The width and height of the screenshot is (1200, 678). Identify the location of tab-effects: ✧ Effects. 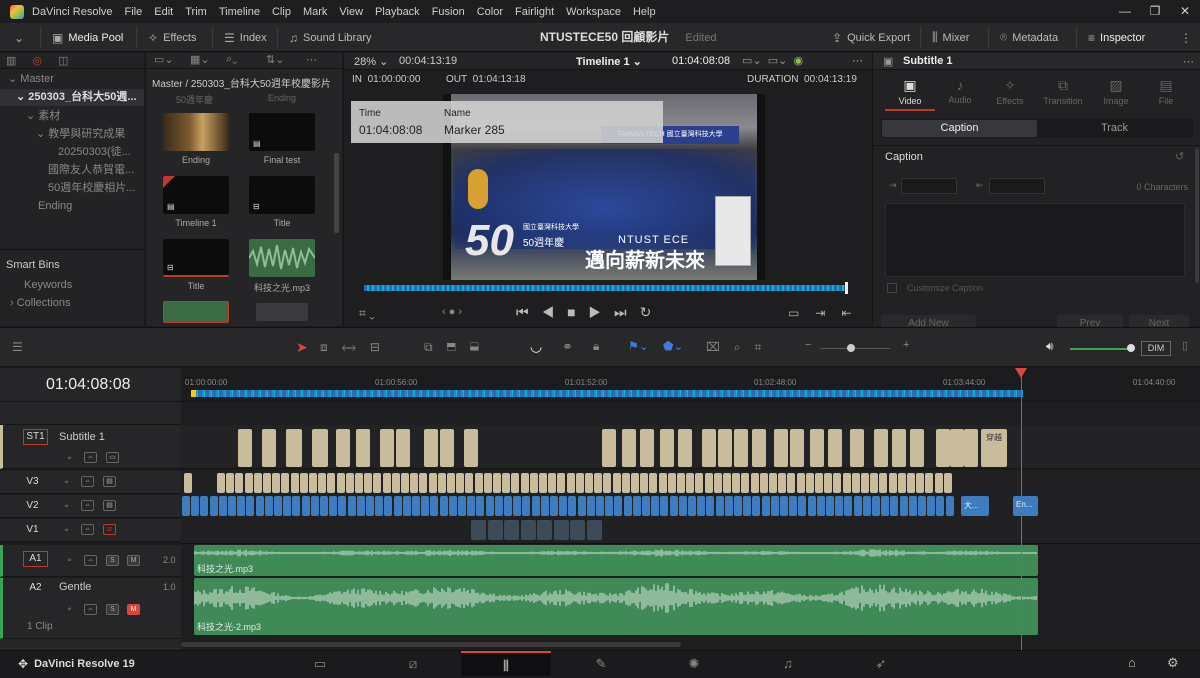
(1010, 91).